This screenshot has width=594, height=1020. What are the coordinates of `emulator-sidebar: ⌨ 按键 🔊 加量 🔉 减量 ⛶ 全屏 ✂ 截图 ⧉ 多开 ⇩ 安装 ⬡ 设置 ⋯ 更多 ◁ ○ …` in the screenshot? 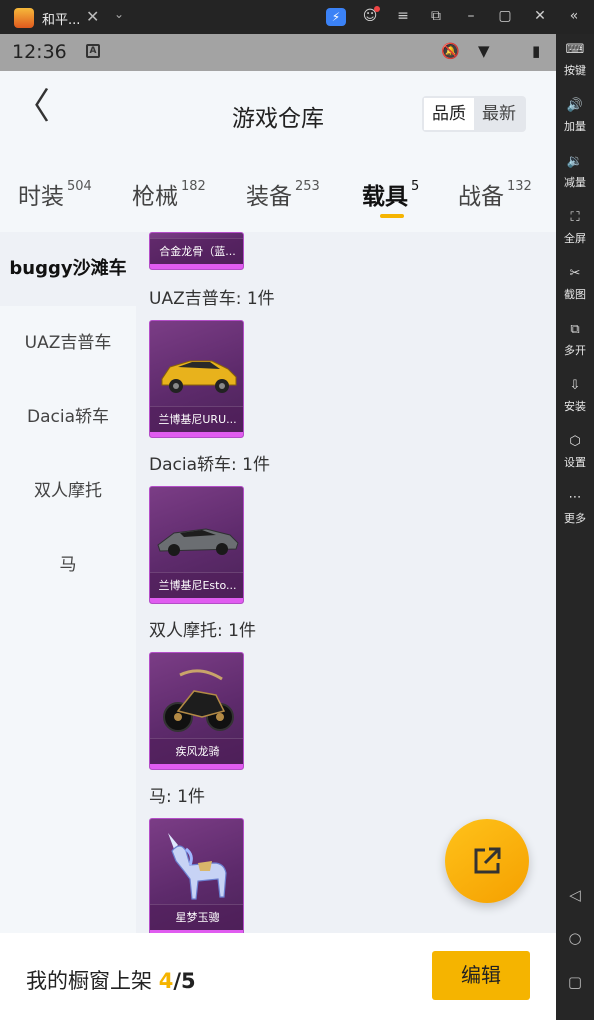 It's located at (575, 527).